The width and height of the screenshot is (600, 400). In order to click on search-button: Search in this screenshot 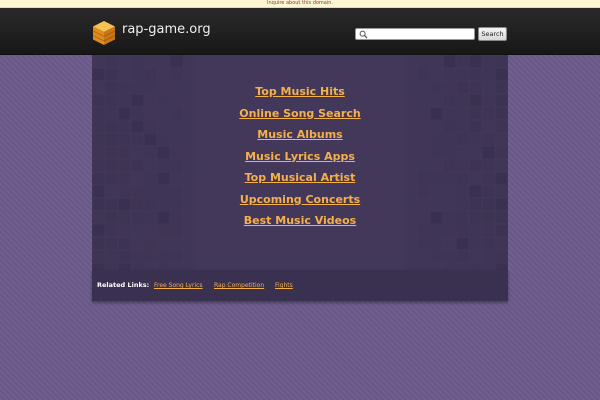, I will do `click(492, 34)`.